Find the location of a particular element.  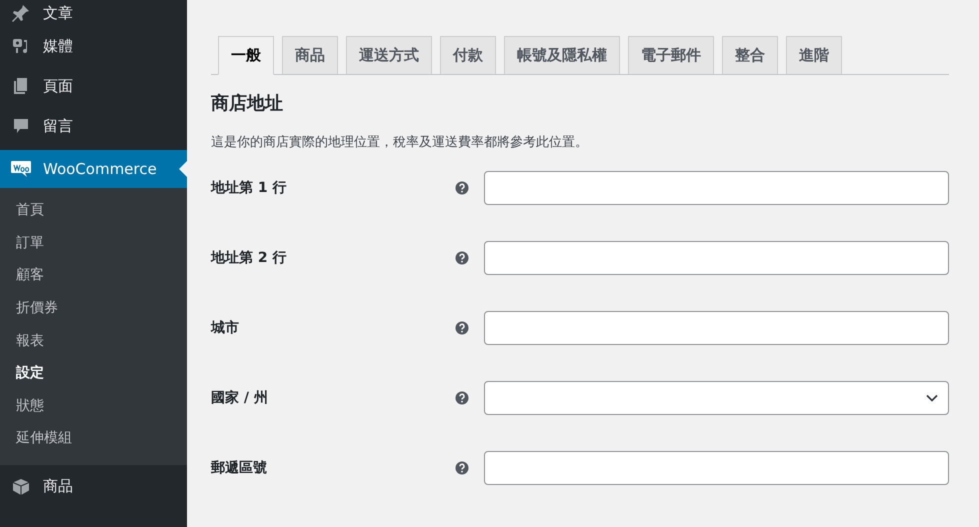

settings-tab: 帳號及隱私權 is located at coordinates (562, 55).